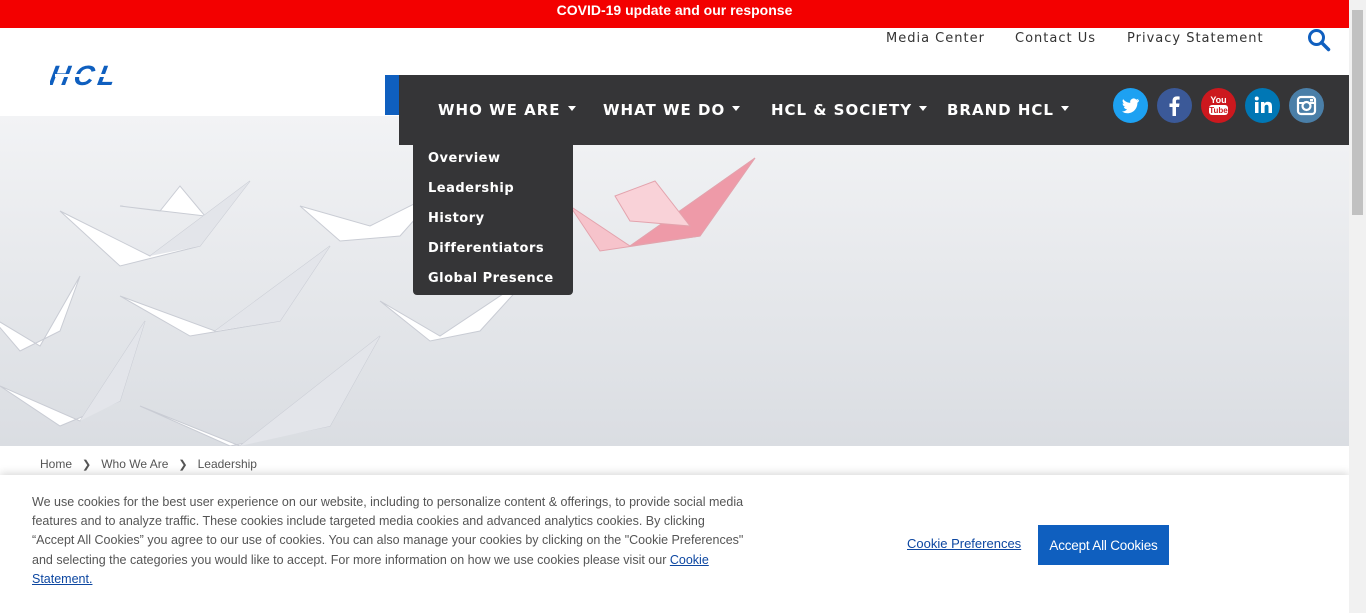 This screenshot has height=613, width=1366. Describe the element at coordinates (464, 158) in the screenshot. I see `dropdown-item-overview: Overview` at that location.